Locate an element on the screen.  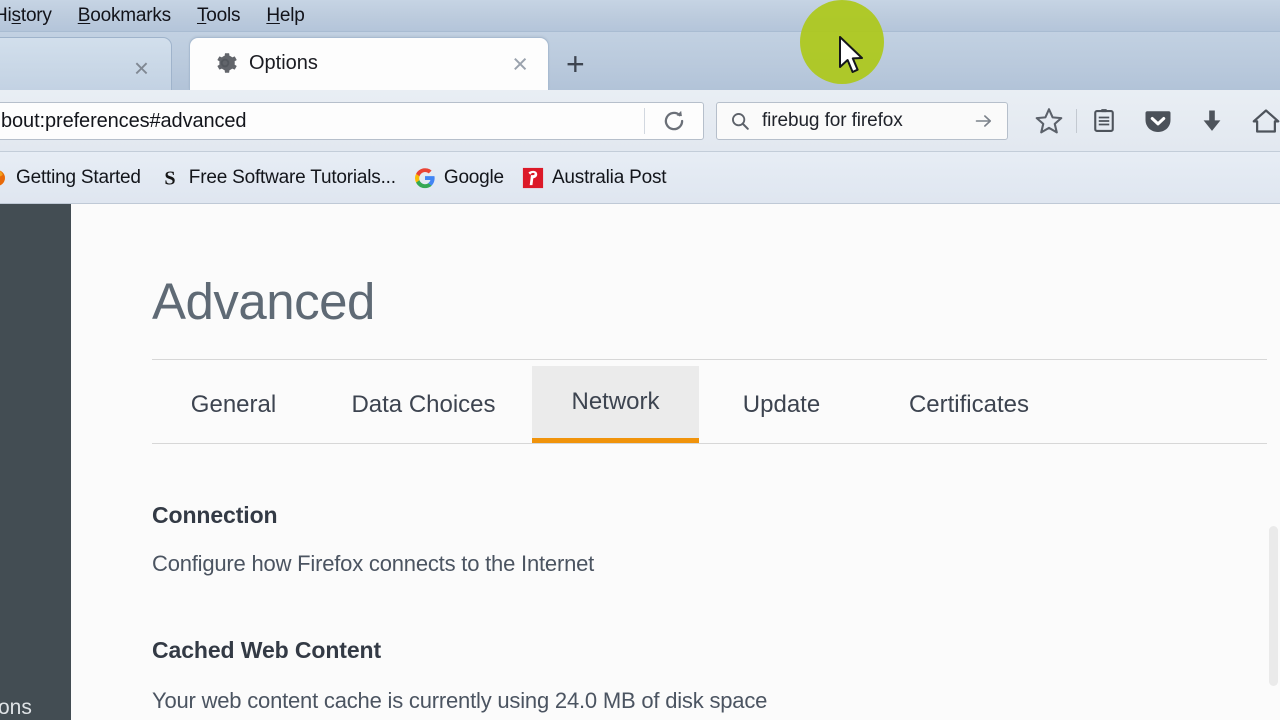
page-title: Advanced is located at coordinates (263, 301).